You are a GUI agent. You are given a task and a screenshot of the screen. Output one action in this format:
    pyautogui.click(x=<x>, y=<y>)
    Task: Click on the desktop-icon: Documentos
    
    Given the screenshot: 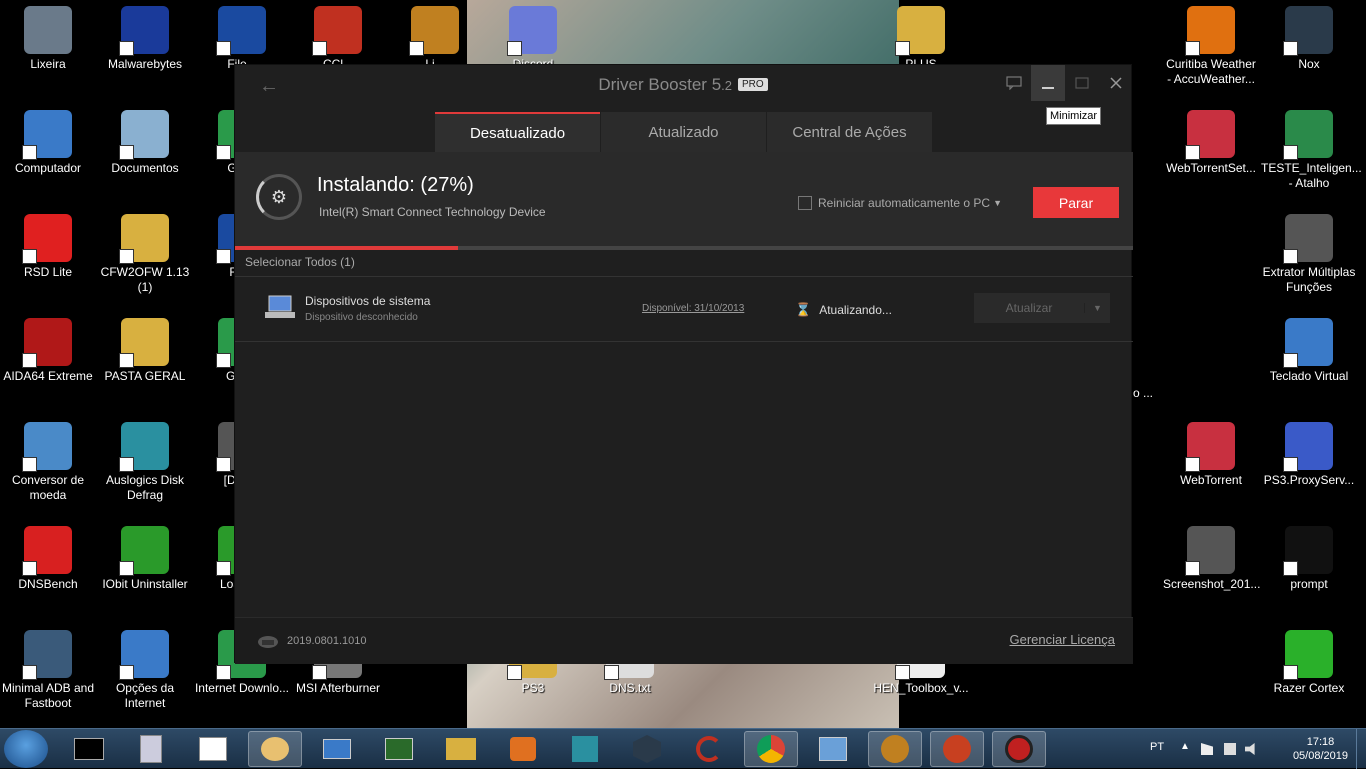 What is the action you would take?
    pyautogui.click(x=145, y=140)
    